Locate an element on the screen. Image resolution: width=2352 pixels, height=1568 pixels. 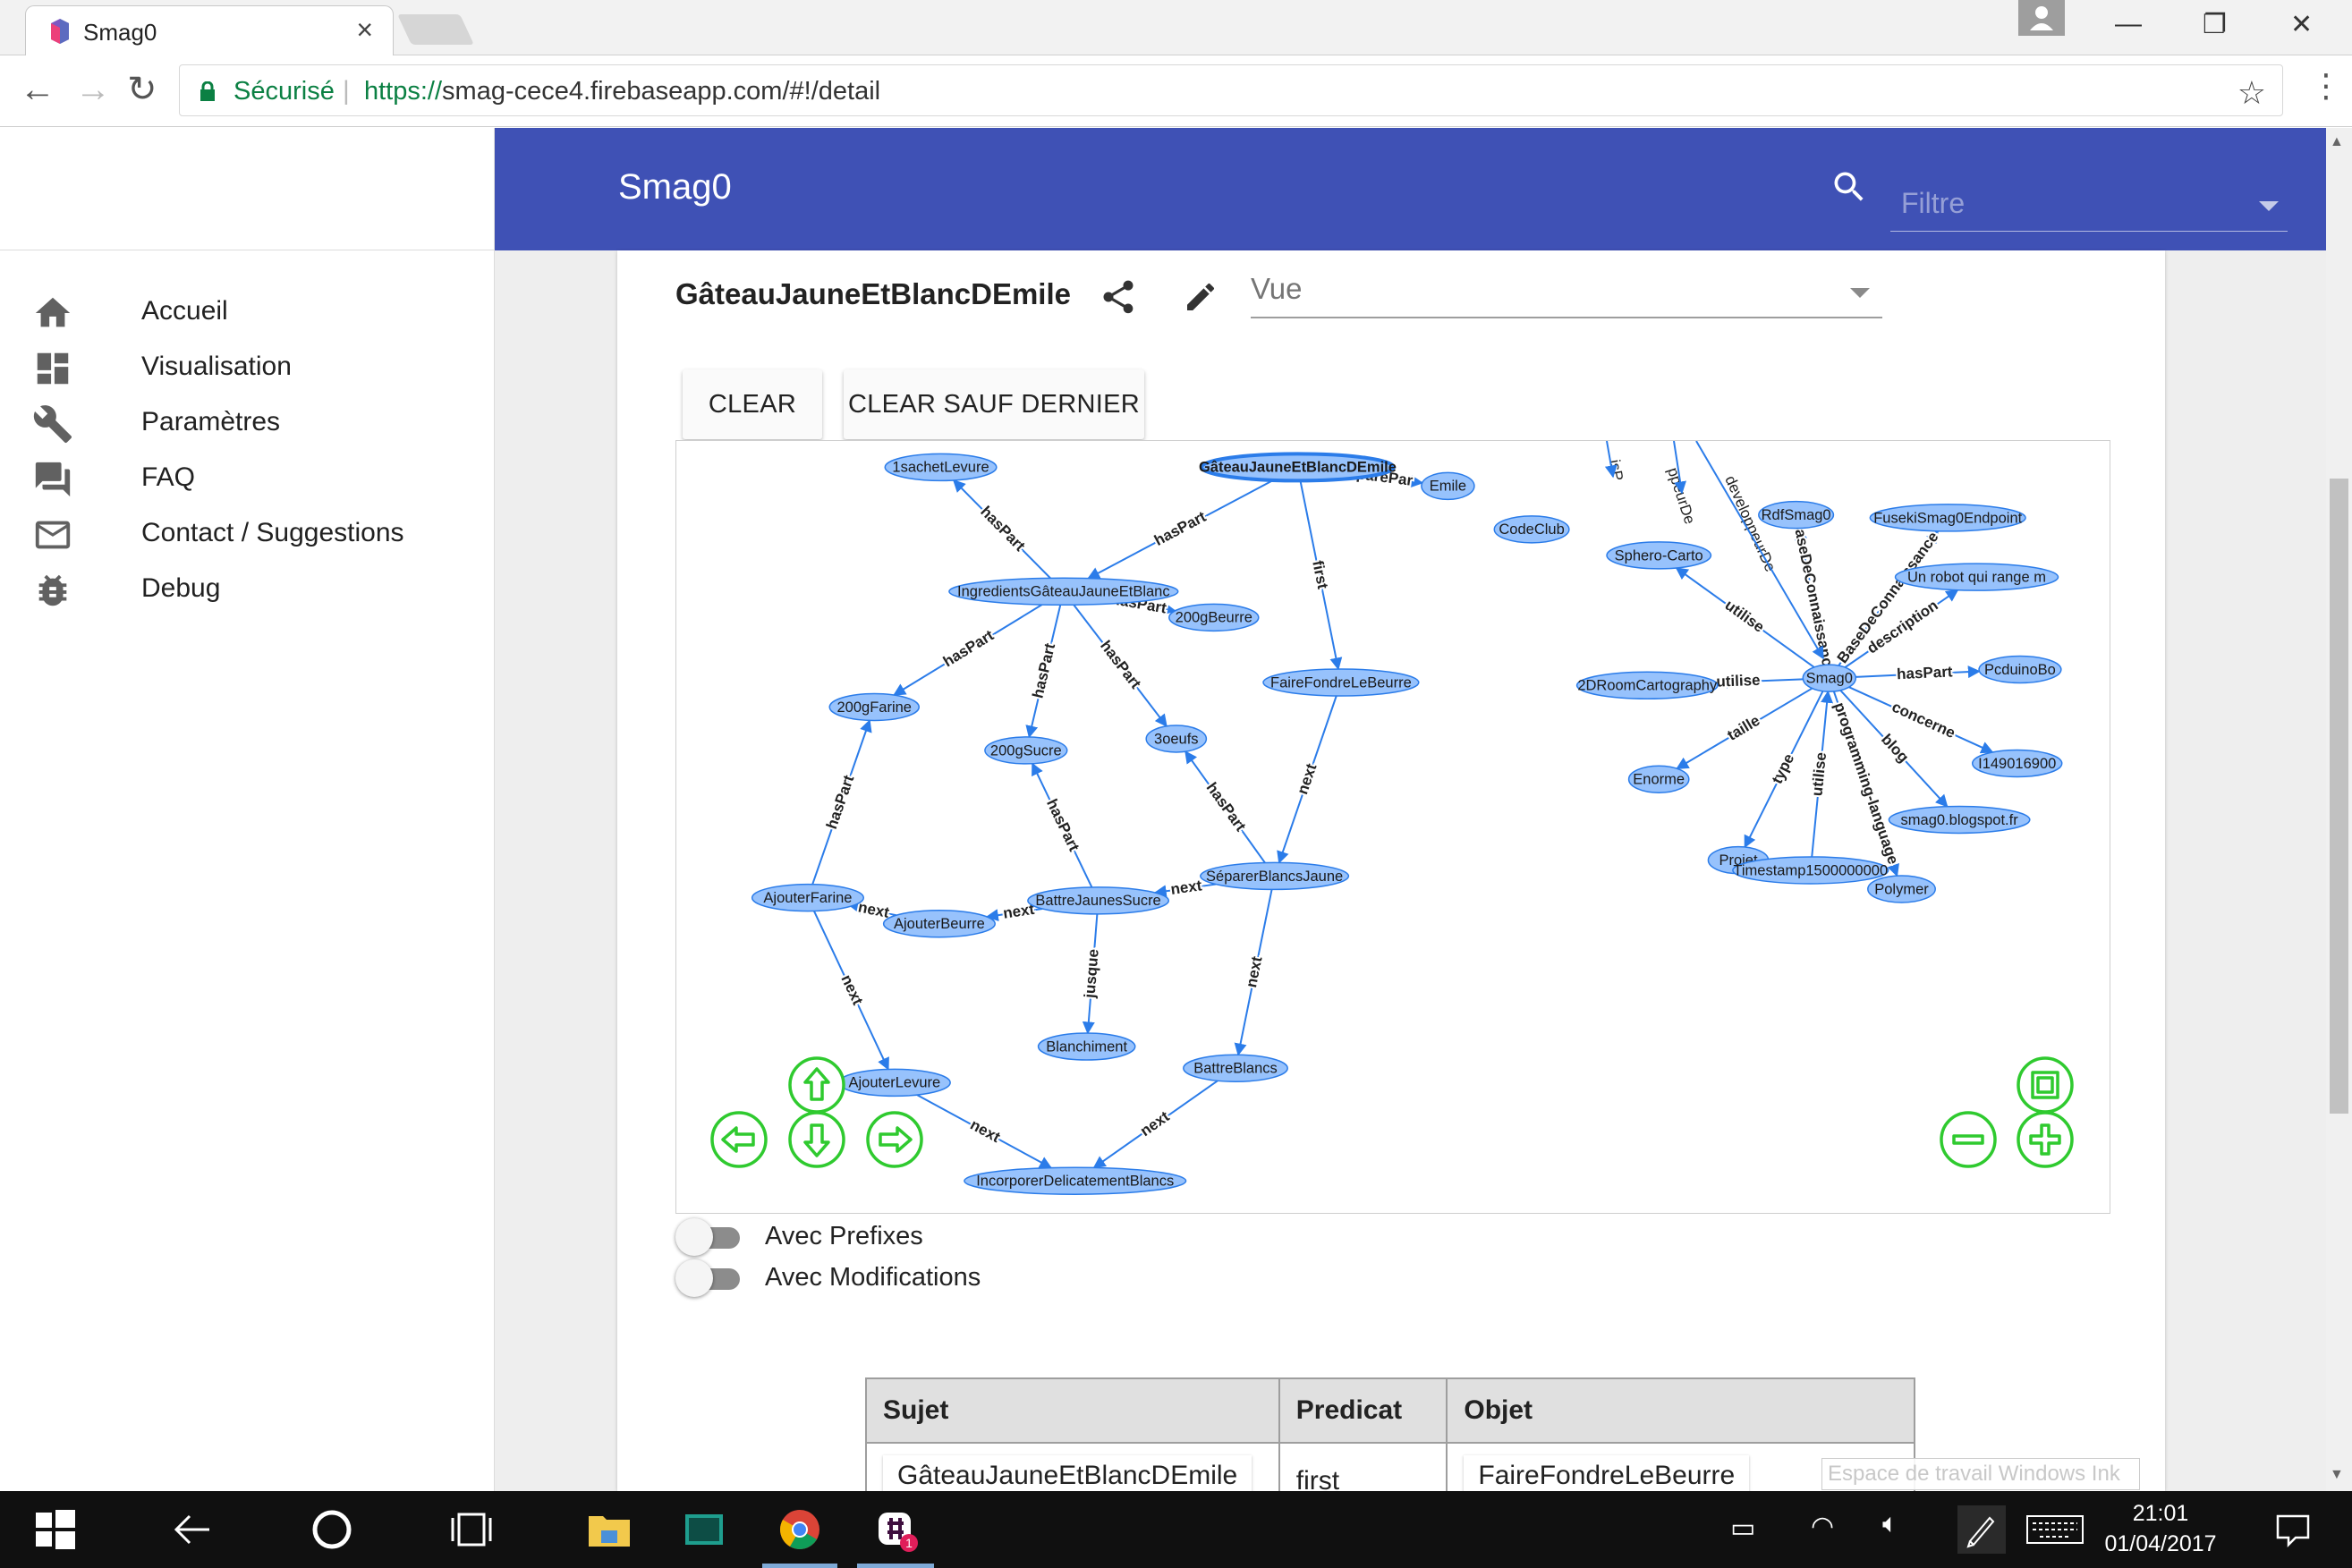
scroll-down-icon: ▼ is located at coordinates (2337, 1475).